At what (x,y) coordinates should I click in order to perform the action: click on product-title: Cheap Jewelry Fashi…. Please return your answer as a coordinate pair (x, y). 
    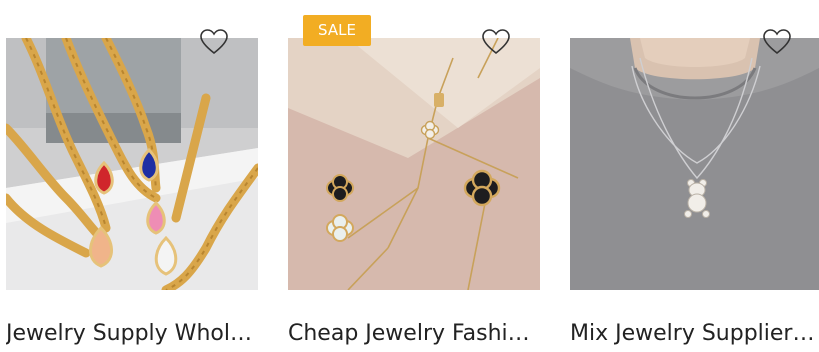
    Looking at the image, I should click on (414, 334).